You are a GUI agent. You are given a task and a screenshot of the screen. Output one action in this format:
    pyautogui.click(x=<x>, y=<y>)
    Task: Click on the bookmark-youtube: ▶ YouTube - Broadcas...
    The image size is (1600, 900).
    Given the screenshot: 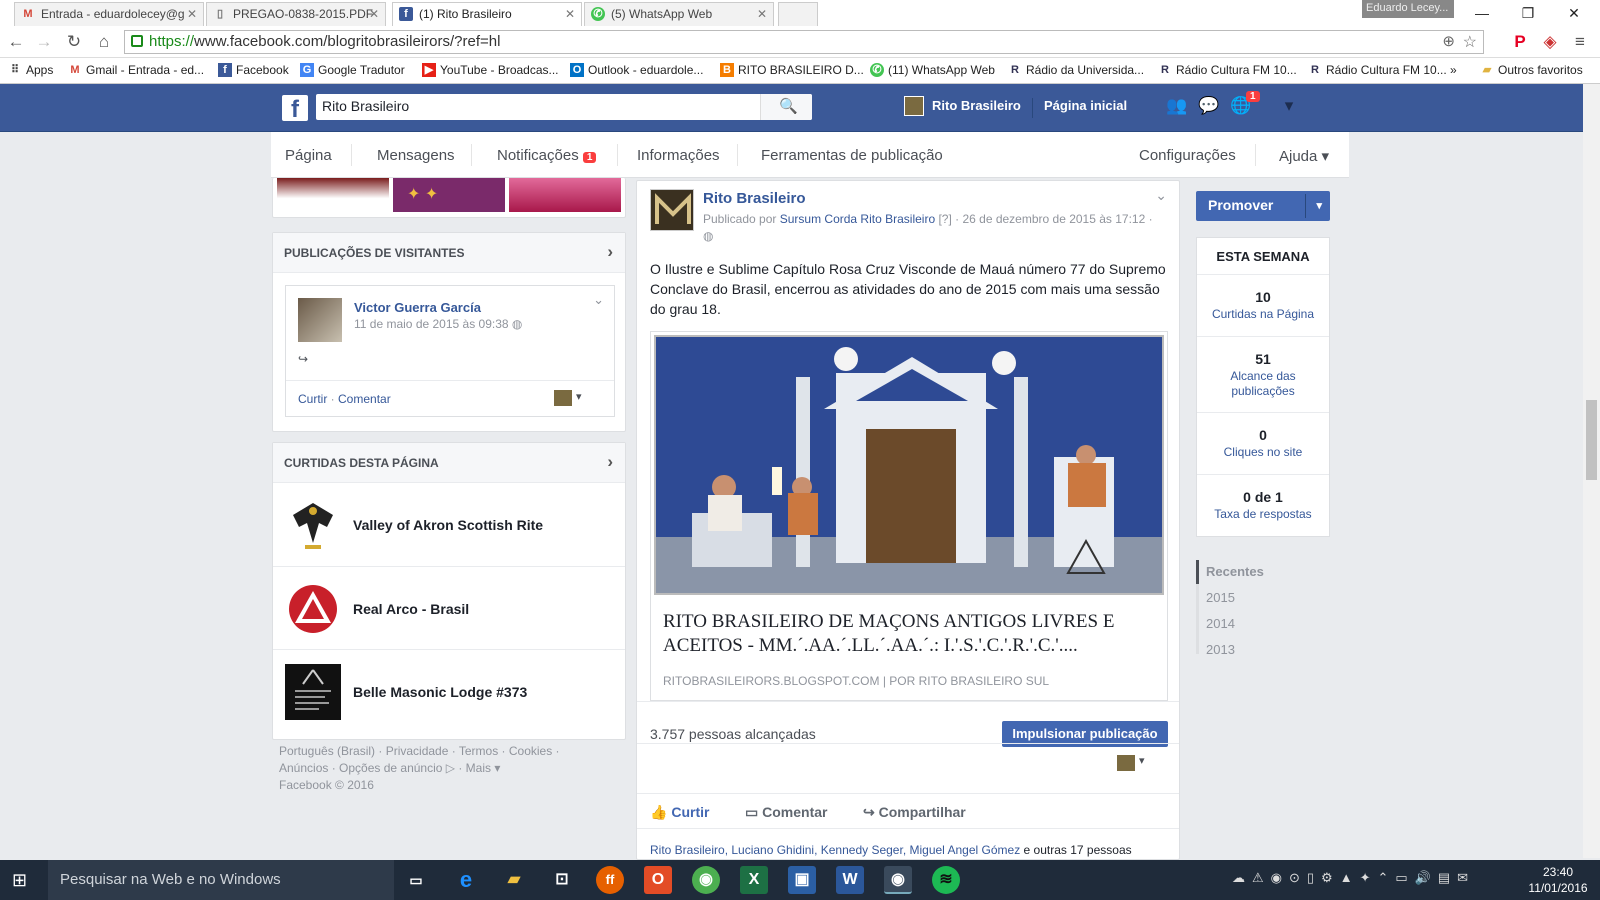 What is the action you would take?
    pyautogui.click(x=490, y=70)
    